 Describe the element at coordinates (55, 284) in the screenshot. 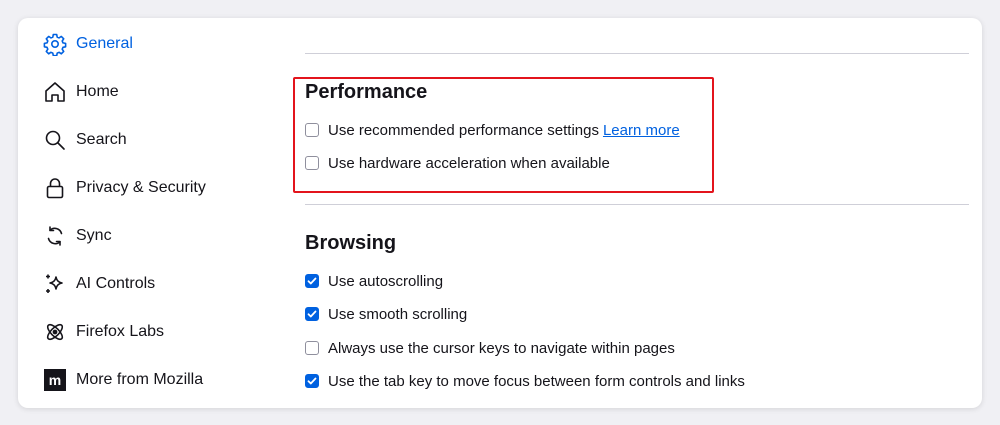

I see `sparkle-icon` at that location.